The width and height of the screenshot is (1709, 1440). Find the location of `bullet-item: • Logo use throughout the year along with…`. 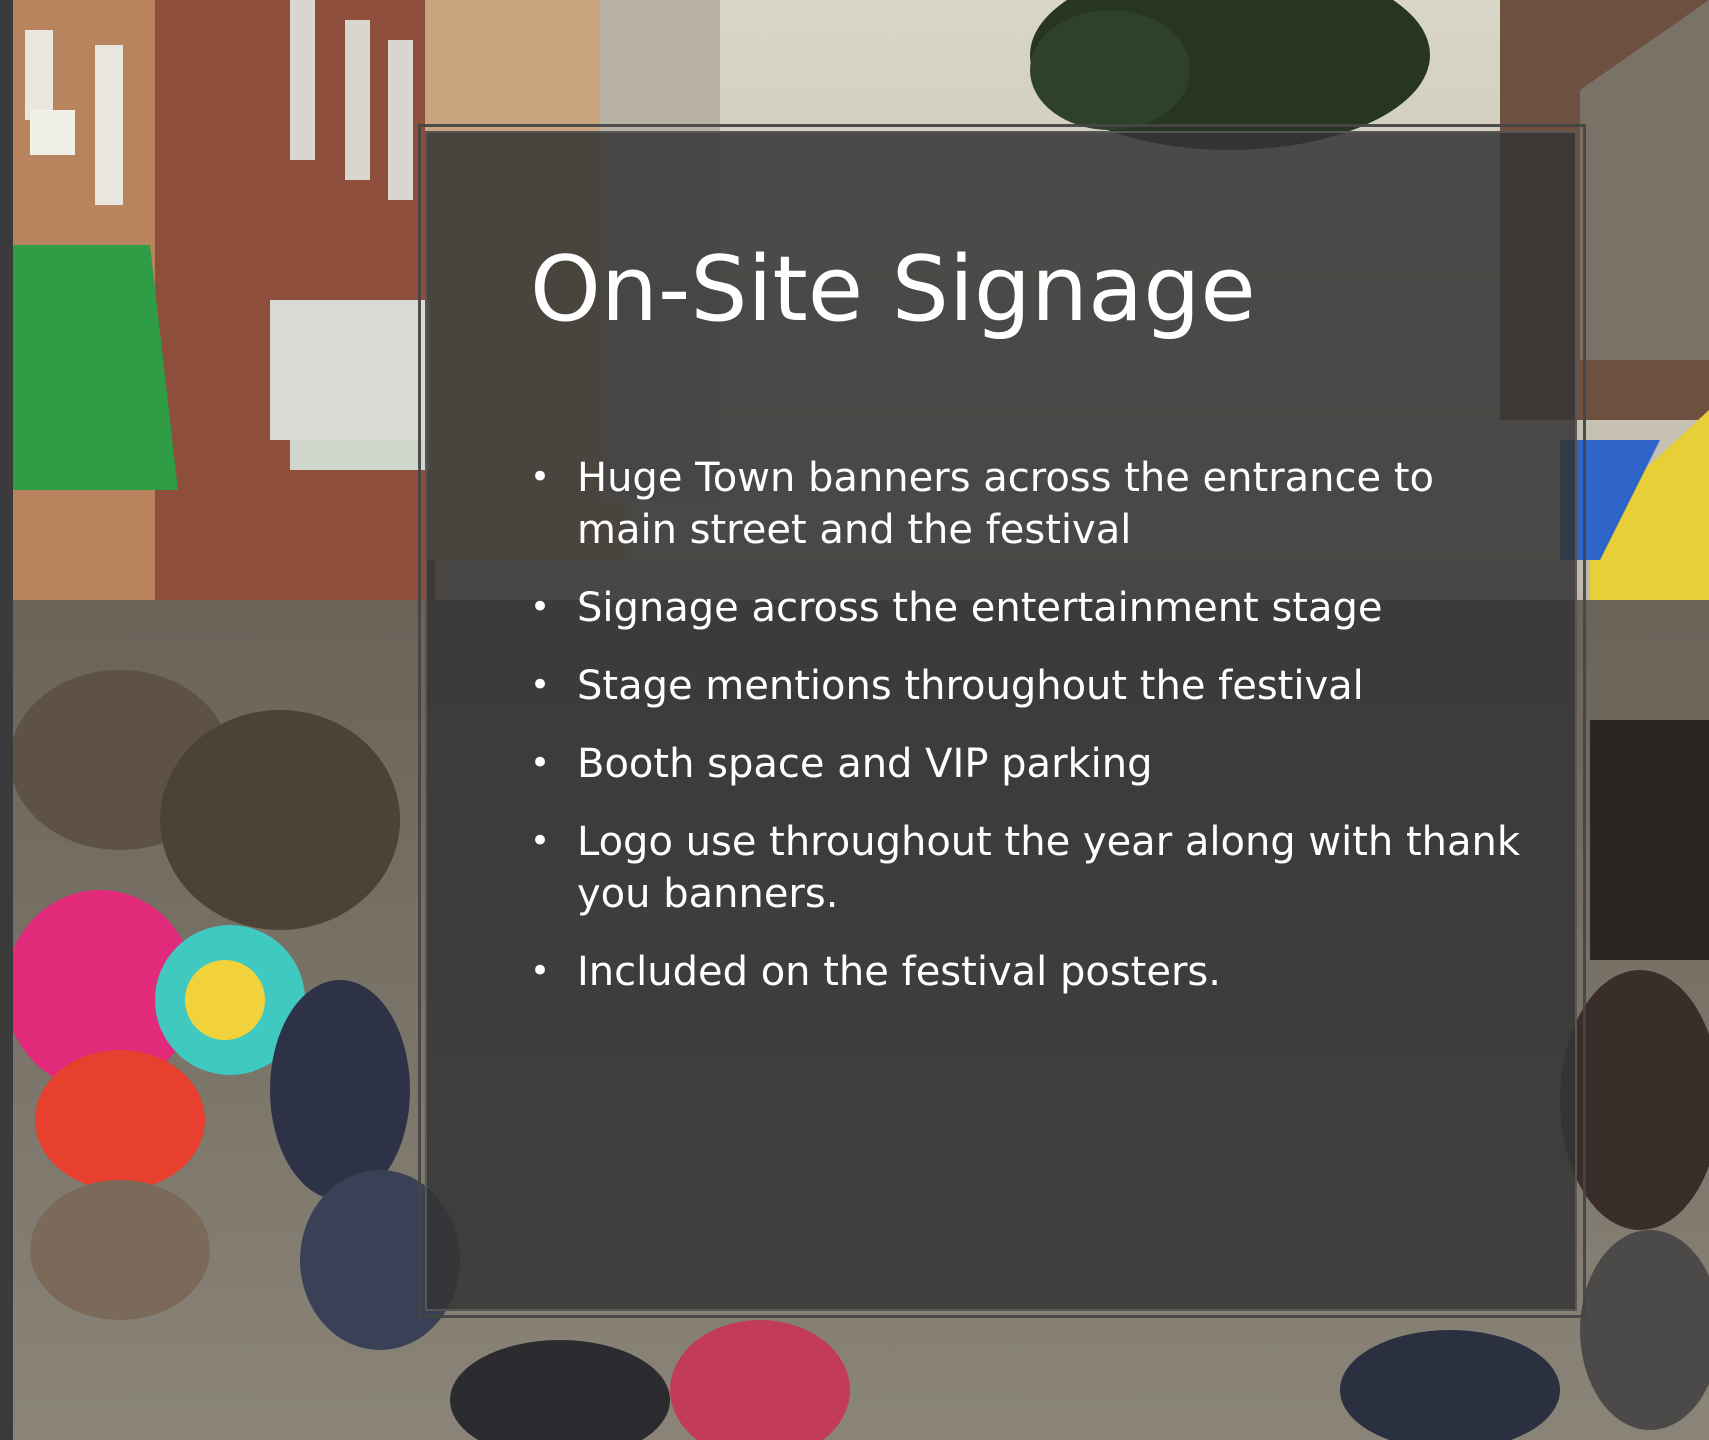

bullet-item: • Logo use throughout the year along with… is located at coordinates (1030, 868).